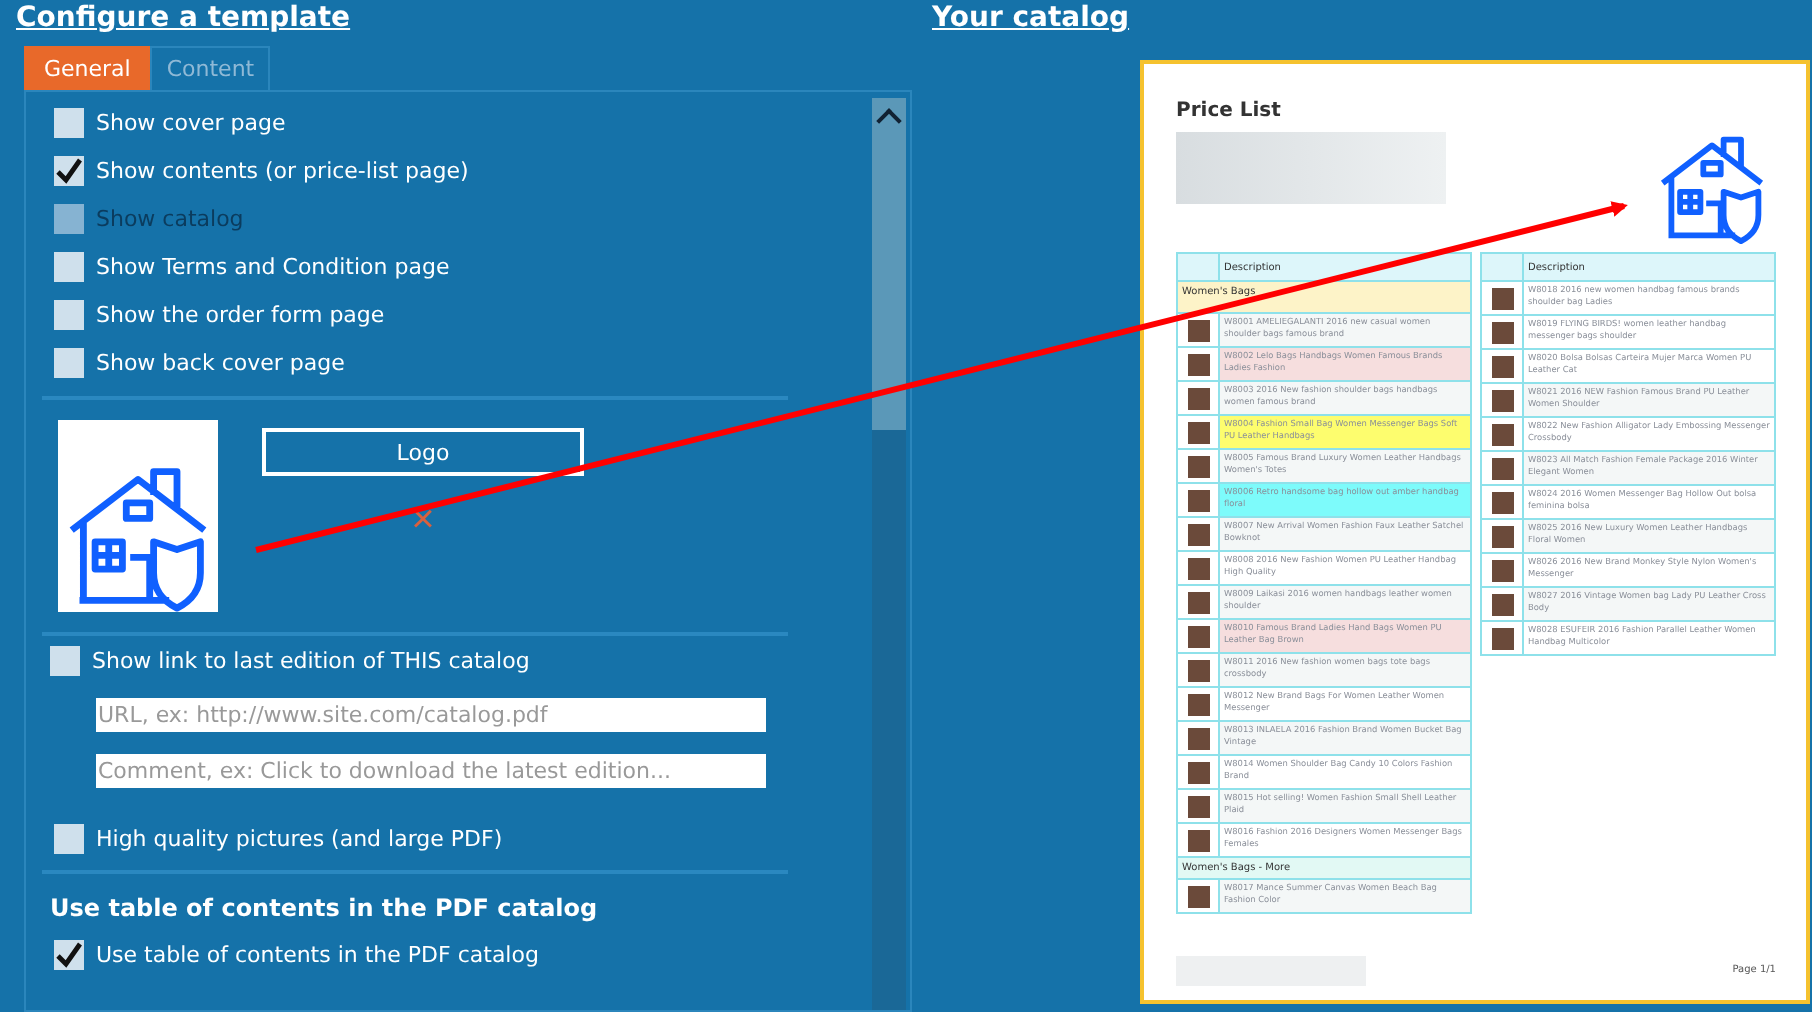  I want to click on scrollbar-thumb, so click(889, 720).